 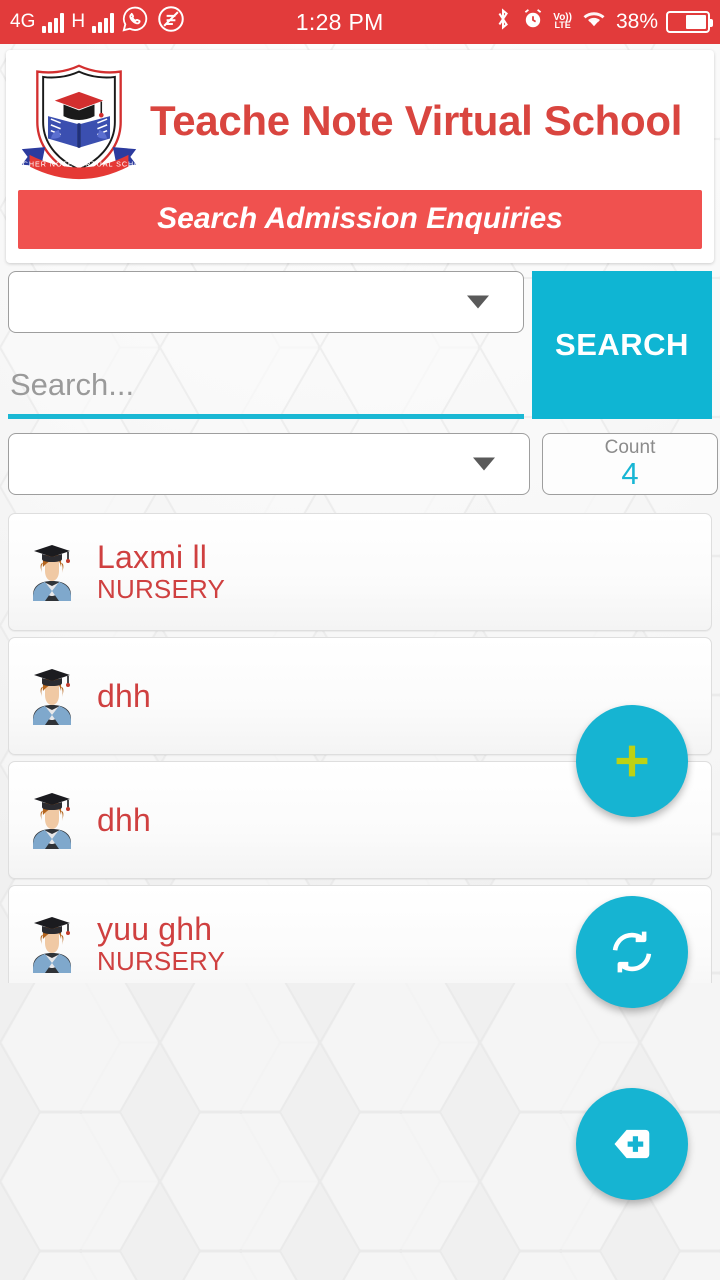 I want to click on count-box: Count 4, so click(x=630, y=464).